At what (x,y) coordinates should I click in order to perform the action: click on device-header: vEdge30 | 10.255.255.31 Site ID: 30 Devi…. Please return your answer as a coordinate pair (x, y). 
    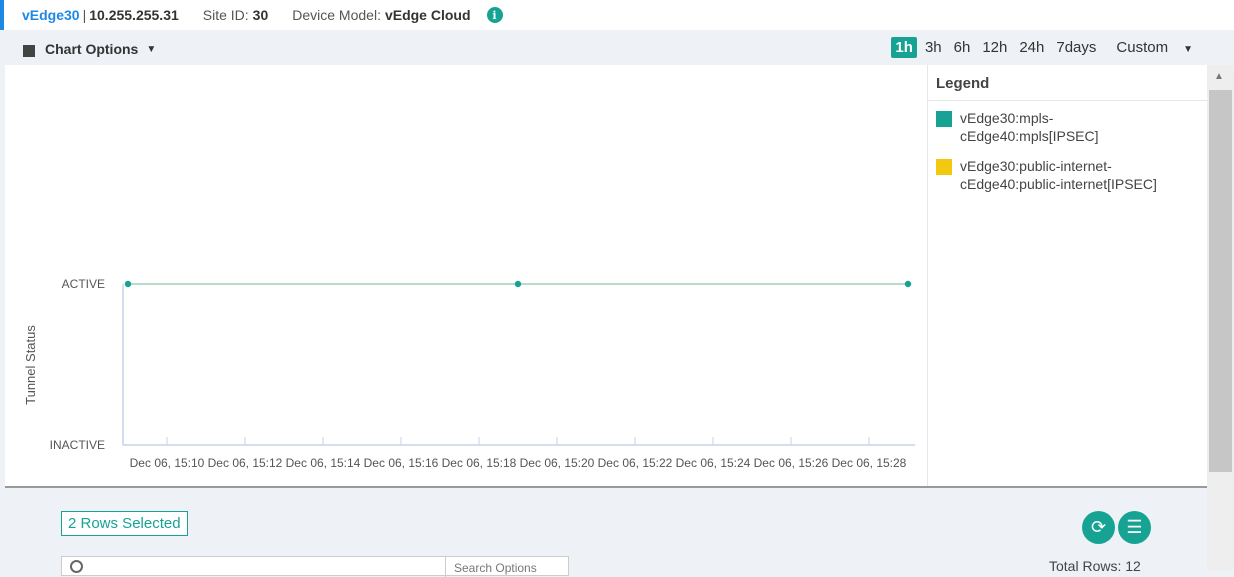
    Looking at the image, I should click on (617, 15).